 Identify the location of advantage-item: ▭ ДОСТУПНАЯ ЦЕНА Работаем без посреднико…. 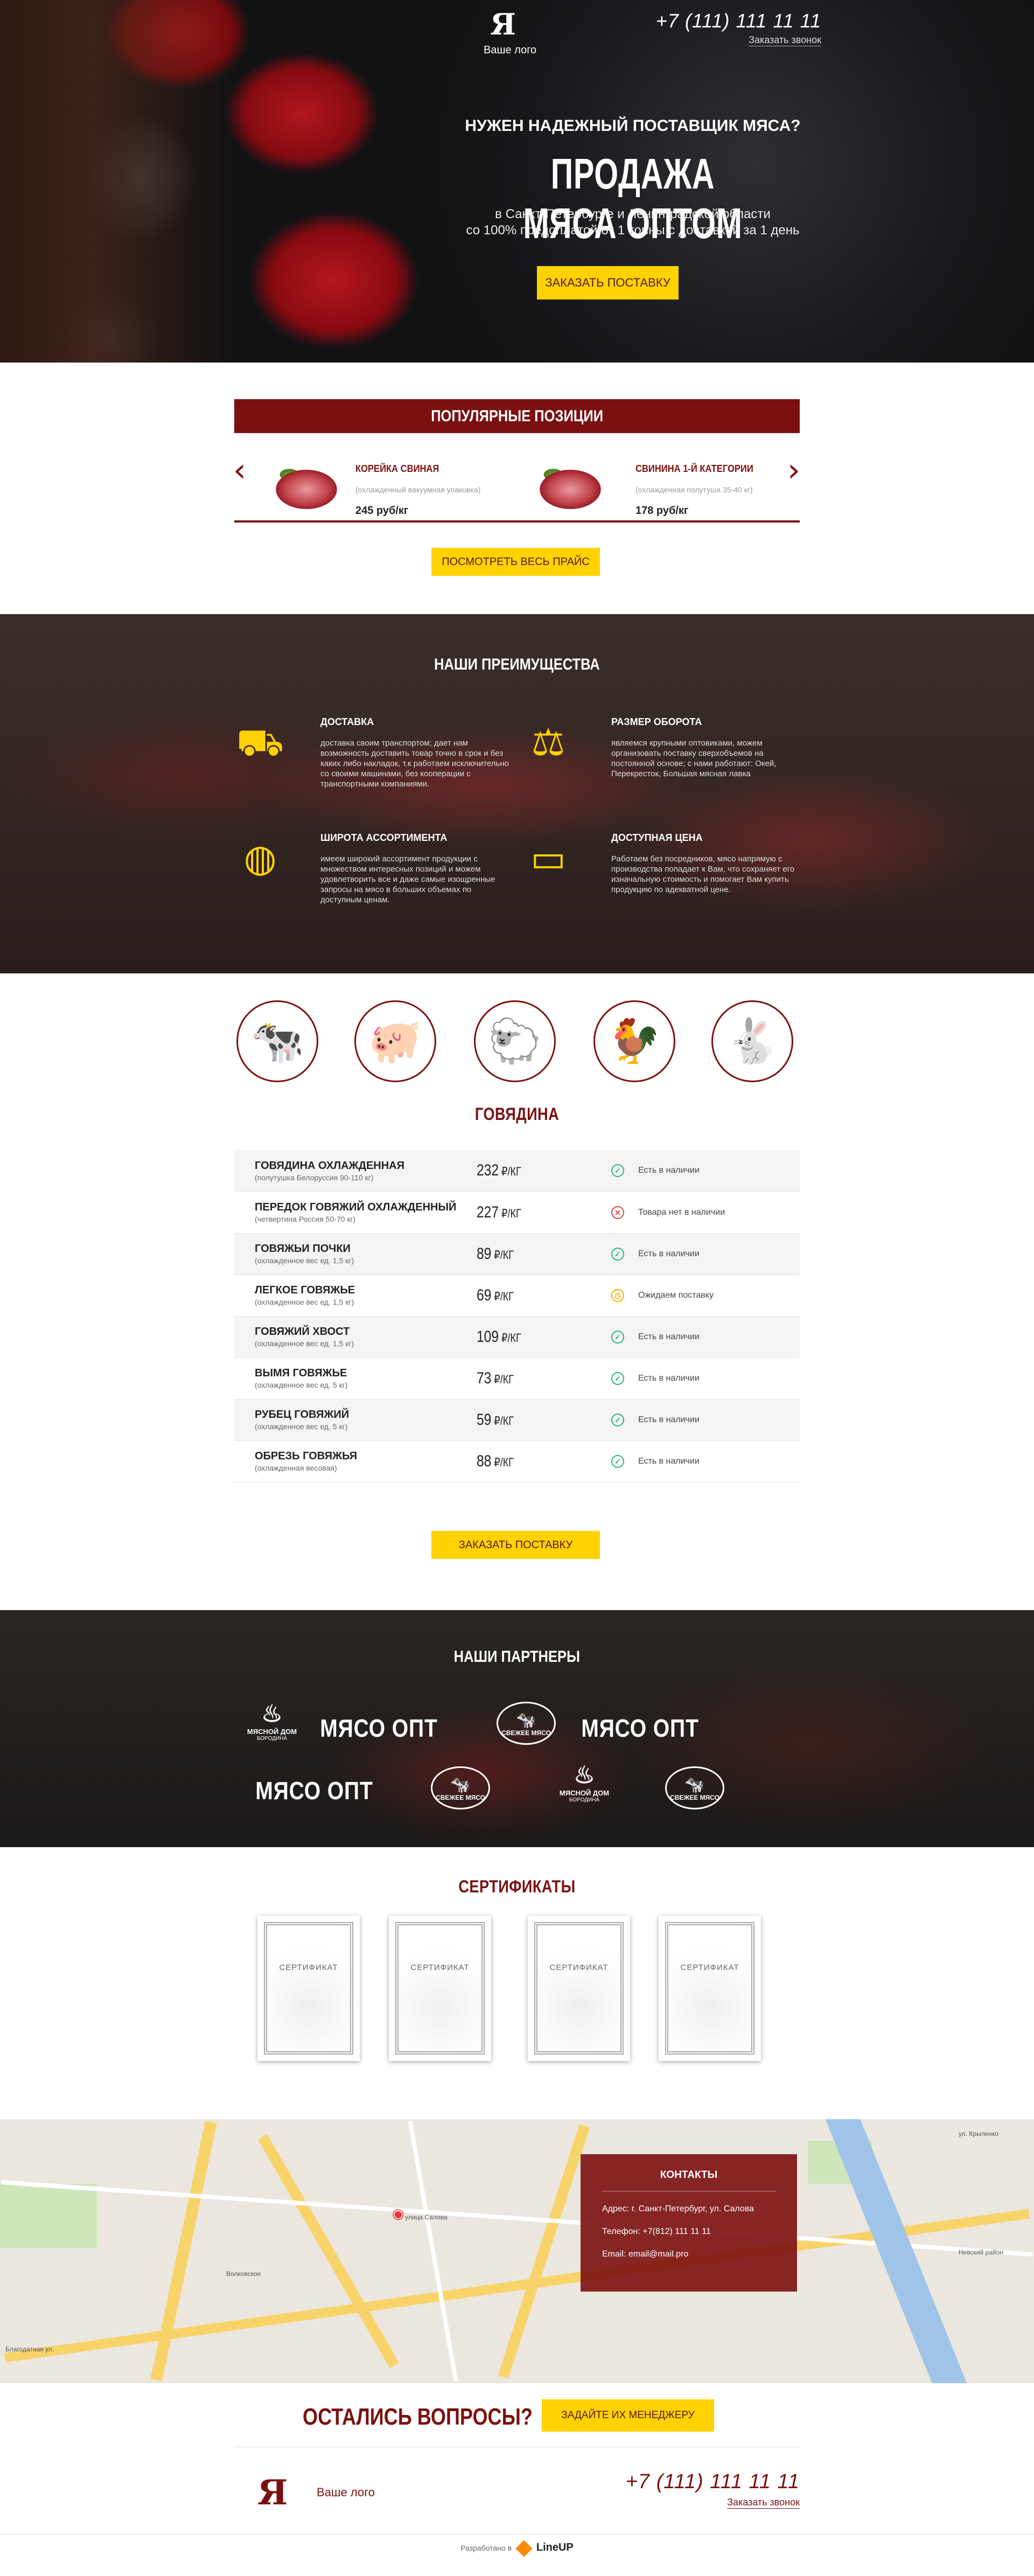
(662, 873).